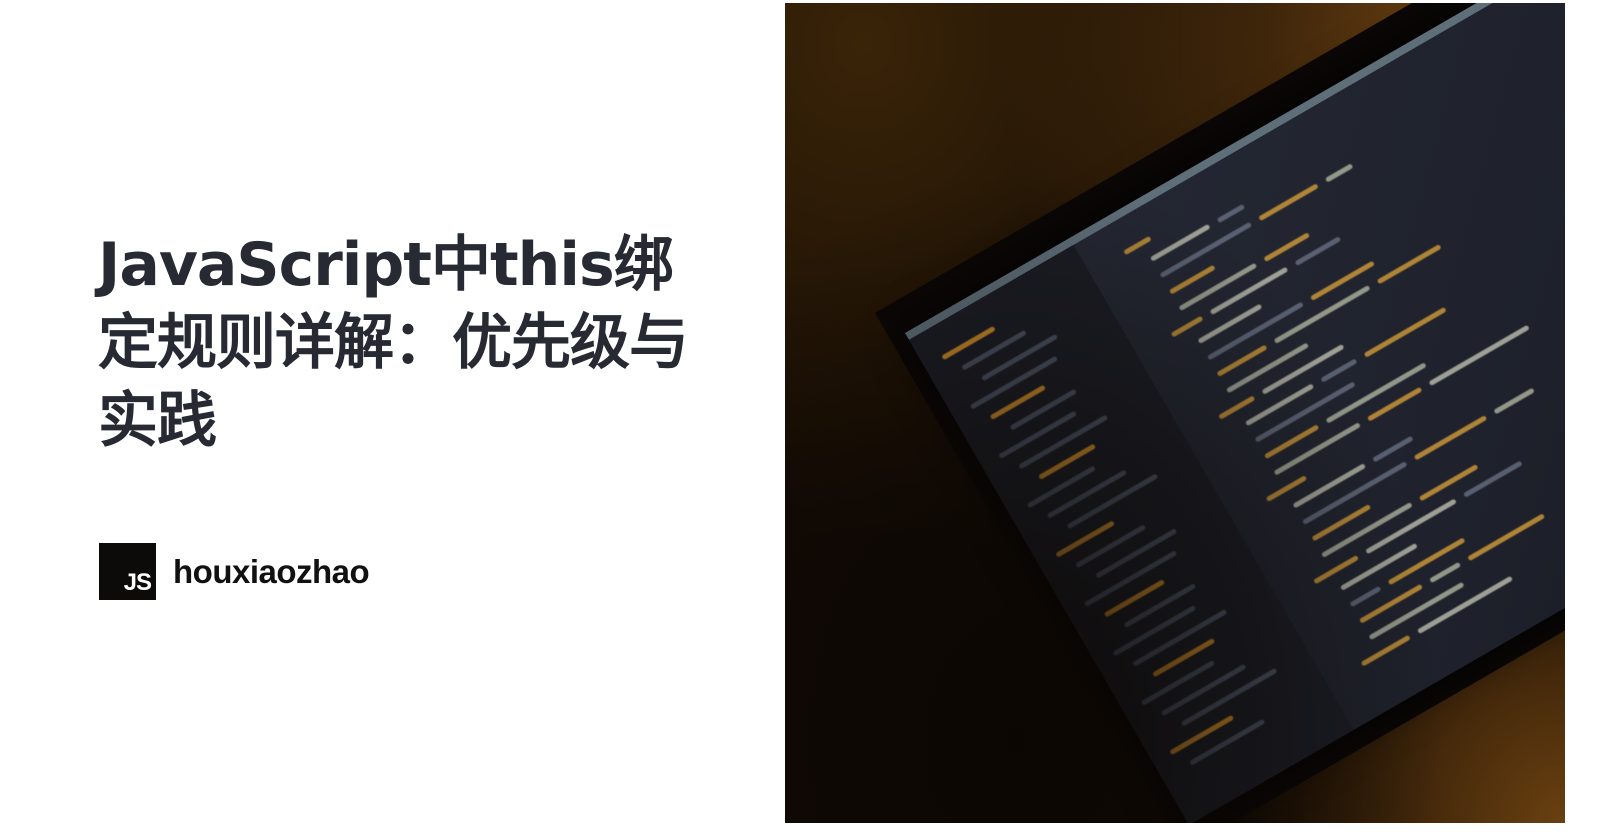 Image resolution: width=1600 pixels, height=840 pixels. I want to click on js-logo-icon: JS, so click(127, 571).